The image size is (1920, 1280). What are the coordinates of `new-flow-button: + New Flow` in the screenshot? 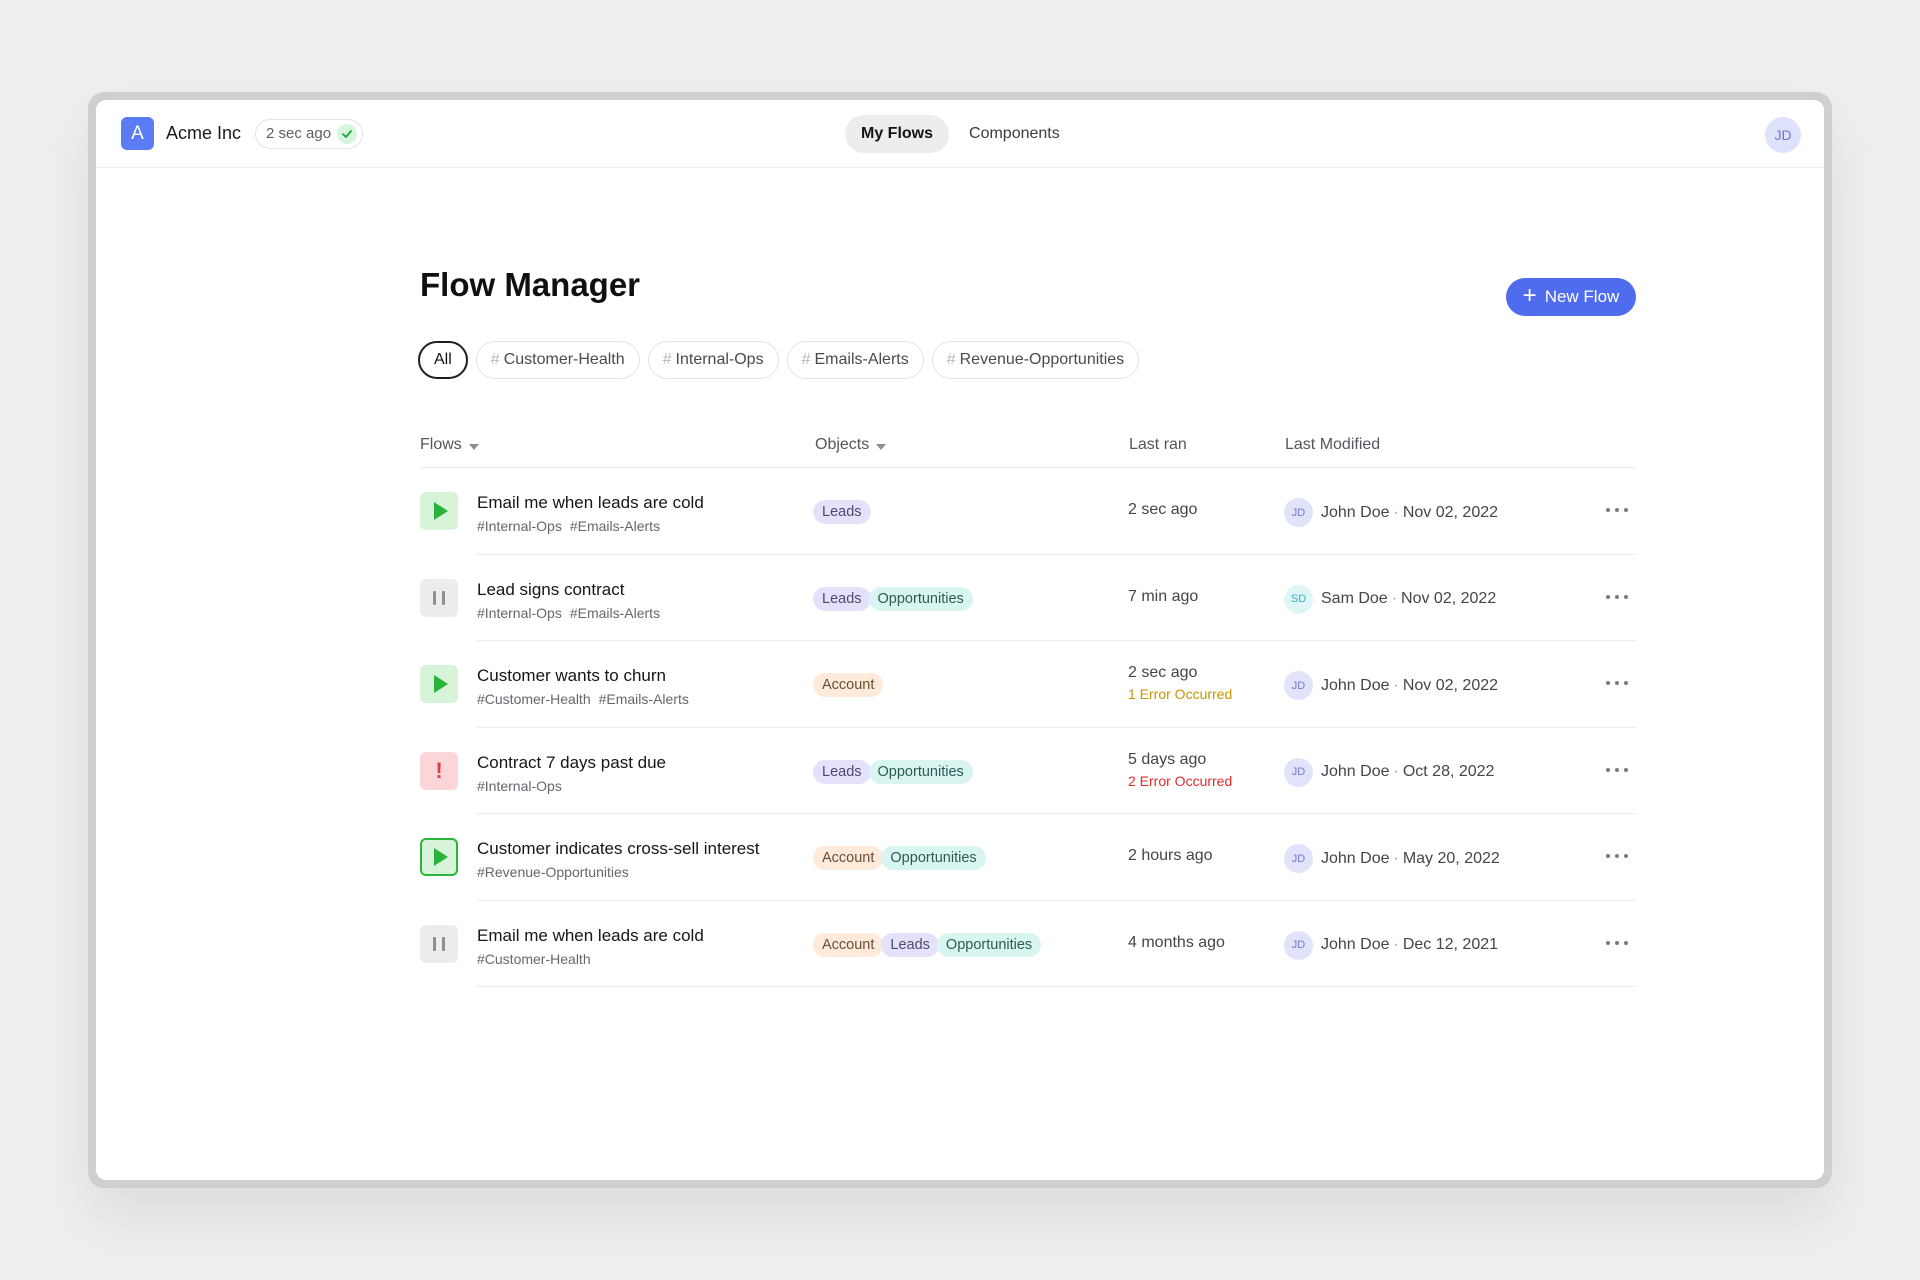 It's located at (1571, 297).